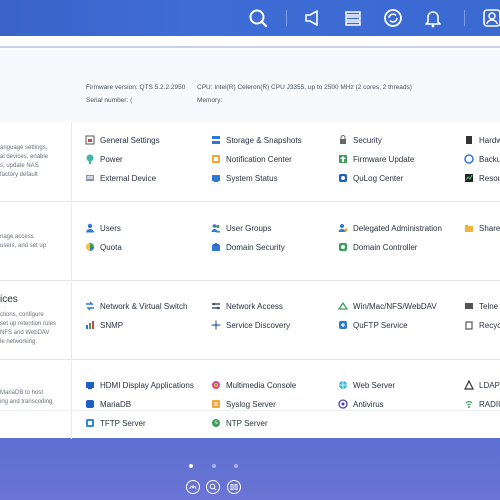  What do you see at coordinates (104, 159) in the screenshot?
I see `power-item: Power` at bounding box center [104, 159].